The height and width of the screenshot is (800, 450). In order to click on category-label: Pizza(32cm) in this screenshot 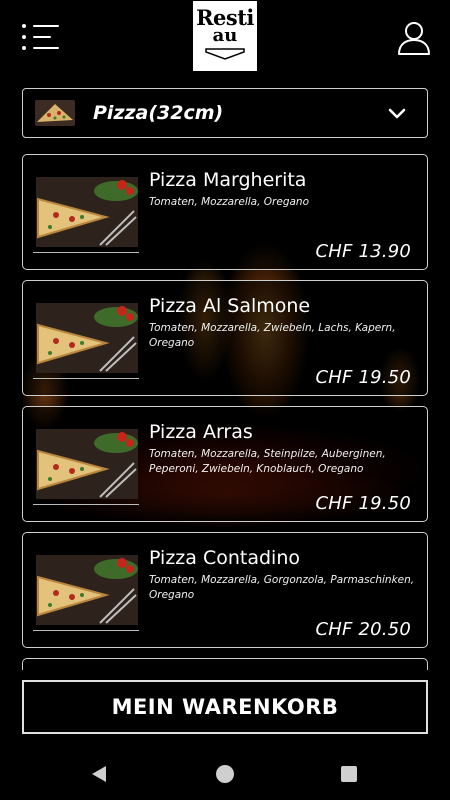, I will do `click(158, 113)`.